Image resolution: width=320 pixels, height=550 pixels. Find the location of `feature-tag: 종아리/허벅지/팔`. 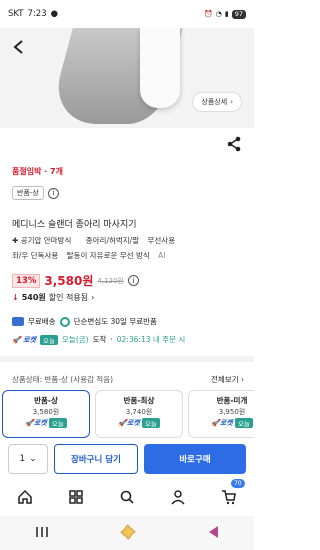

feature-tag: 종아리/허벅지/팔 is located at coordinates (112, 240).